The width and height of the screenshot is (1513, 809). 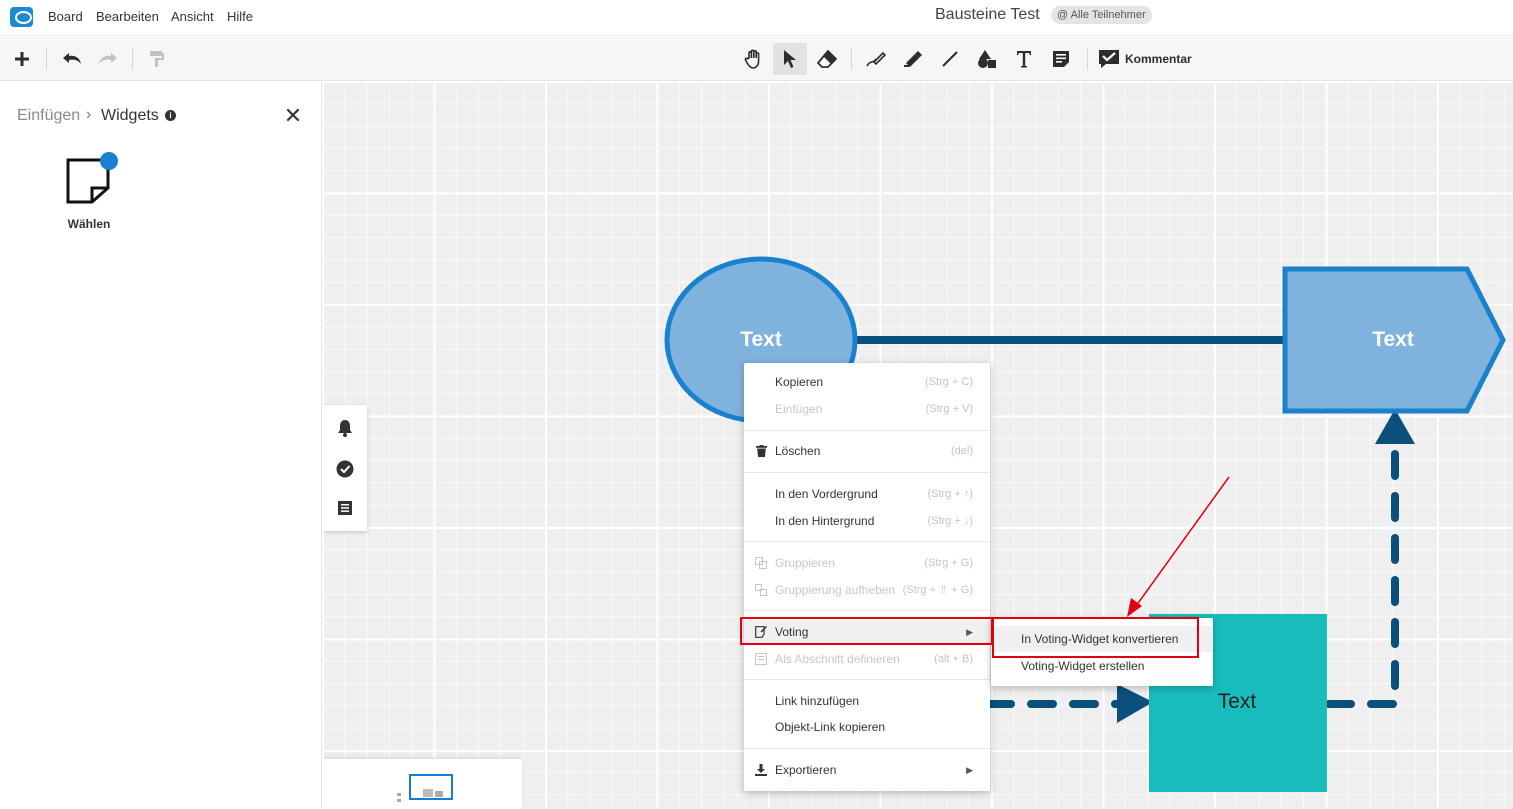 I want to click on menu-item-hintergrund: In den Hintergrund (Strg + ↓), so click(x=867, y=521).